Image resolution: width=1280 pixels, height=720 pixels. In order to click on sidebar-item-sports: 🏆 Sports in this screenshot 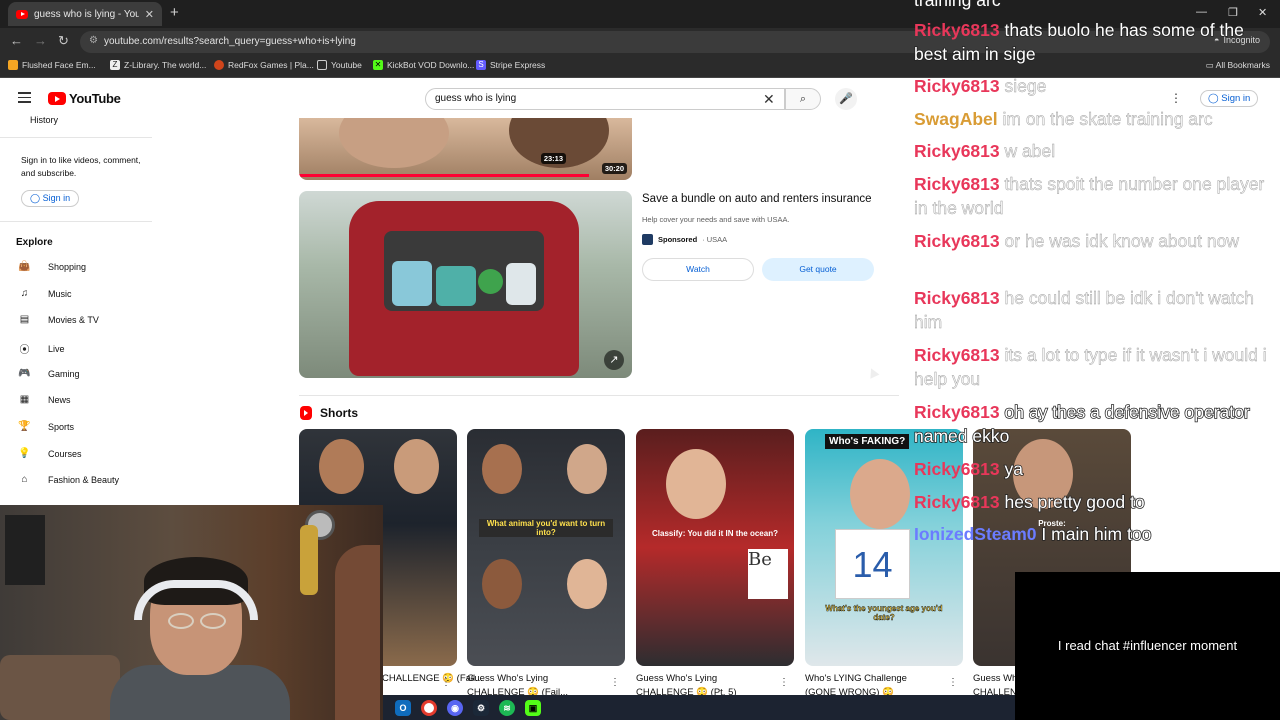, I will do `click(46, 426)`.